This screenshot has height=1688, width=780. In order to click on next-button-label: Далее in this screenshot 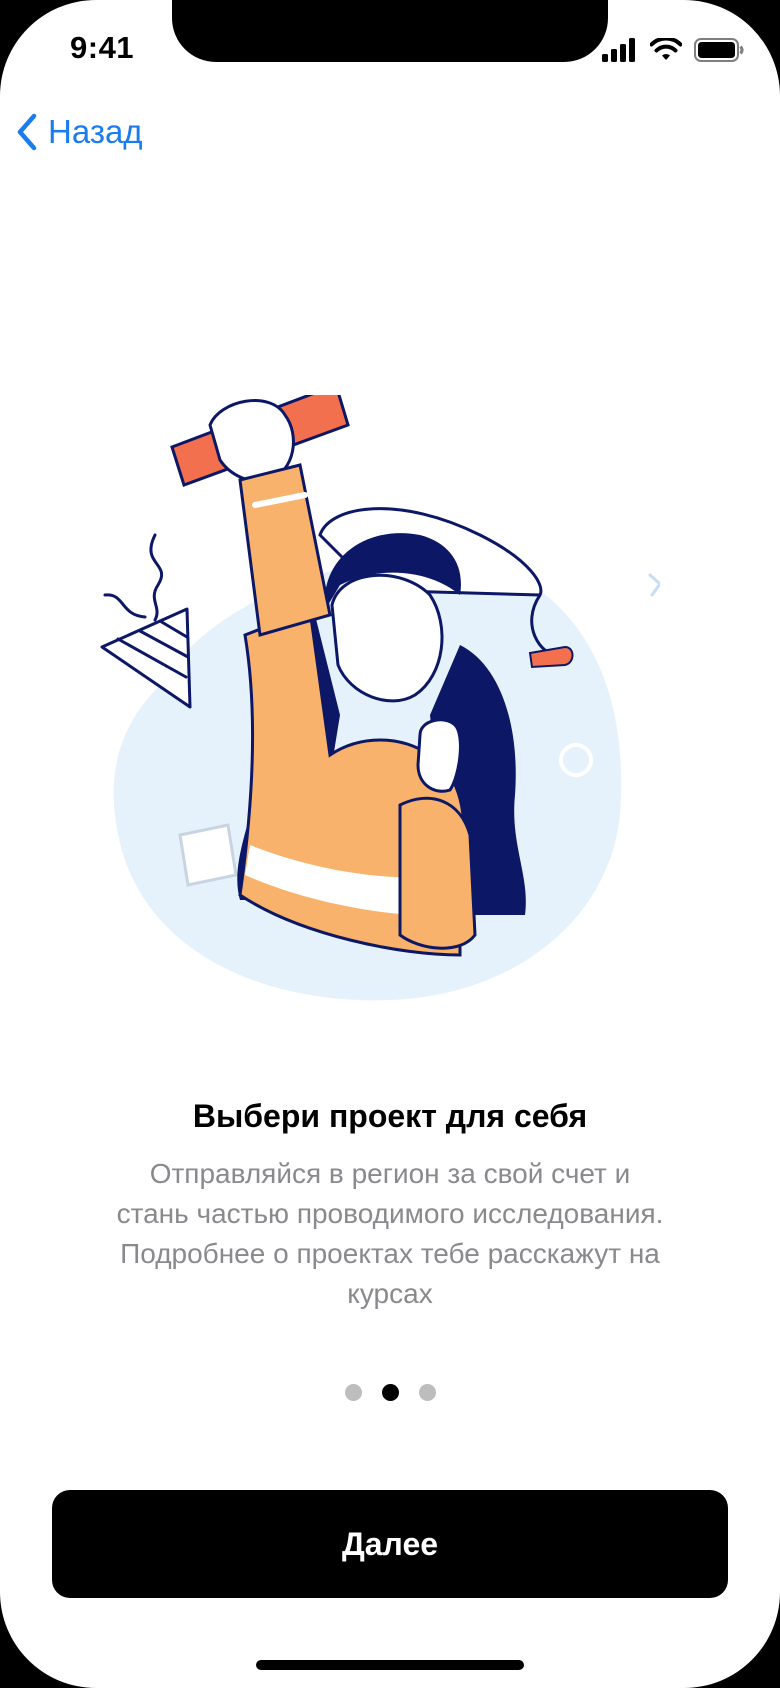, I will do `click(390, 1543)`.